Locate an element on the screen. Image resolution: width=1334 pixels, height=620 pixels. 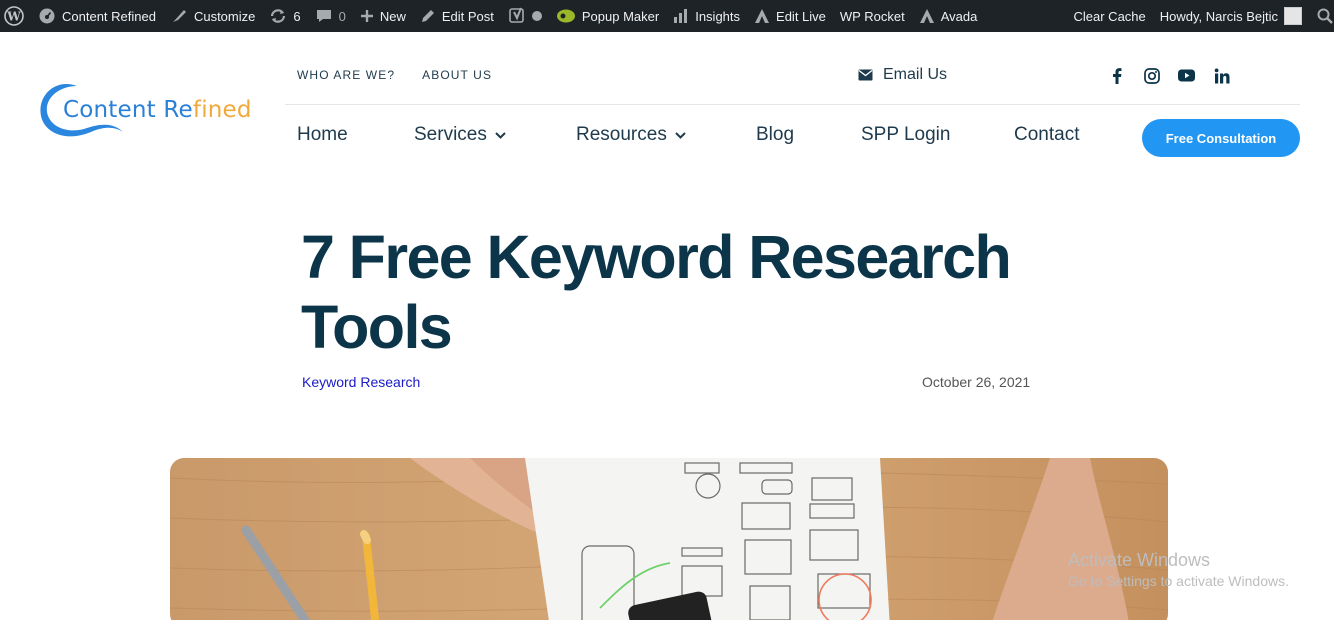
nav-resources: Resources is located at coordinates (631, 135).